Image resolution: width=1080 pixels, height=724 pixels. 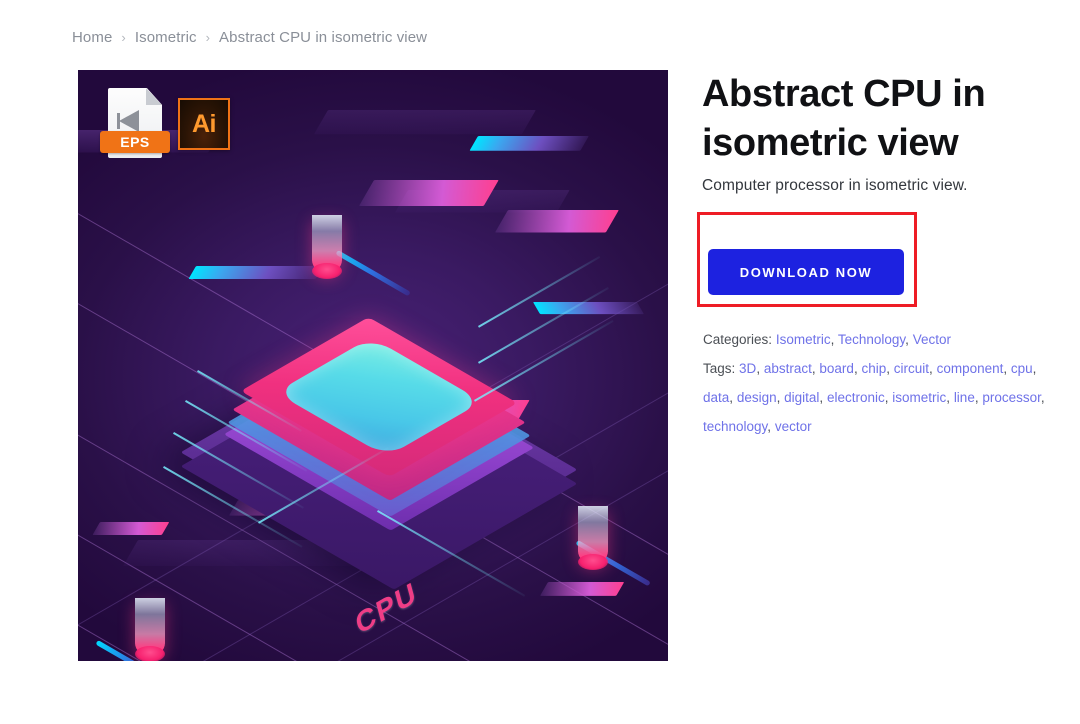 What do you see at coordinates (166, 37) in the screenshot?
I see `breadcrumb-item-isometric: Isometric` at bounding box center [166, 37].